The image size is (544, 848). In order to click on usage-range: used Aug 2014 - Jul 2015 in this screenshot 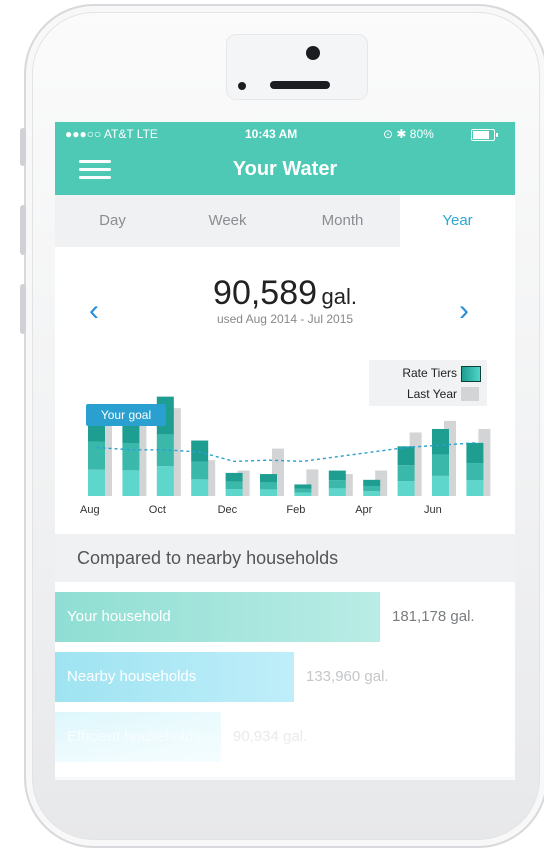, I will do `click(285, 319)`.